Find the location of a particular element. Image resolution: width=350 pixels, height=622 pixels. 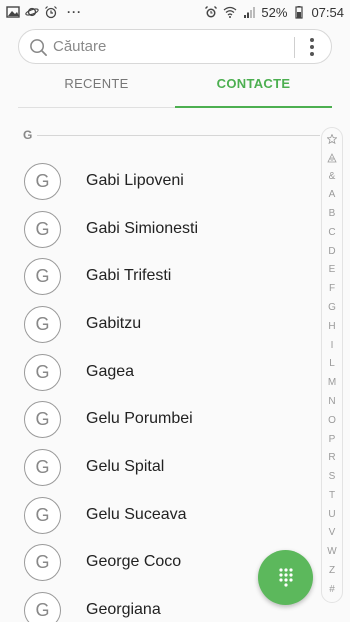

more-dots-icon: ··· is located at coordinates (74, 12).